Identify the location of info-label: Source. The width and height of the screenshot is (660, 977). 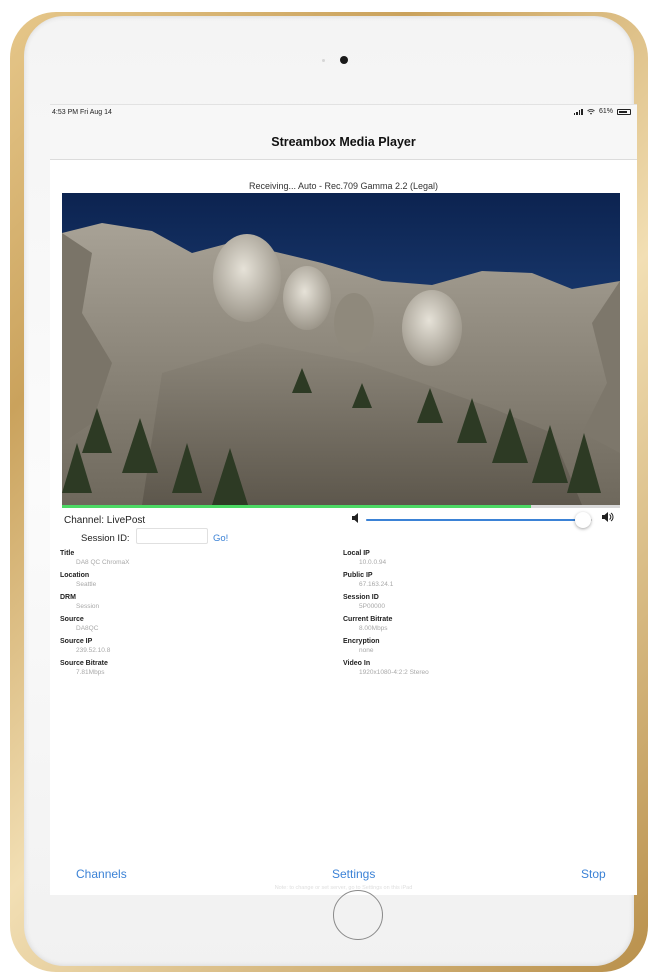
(72, 619).